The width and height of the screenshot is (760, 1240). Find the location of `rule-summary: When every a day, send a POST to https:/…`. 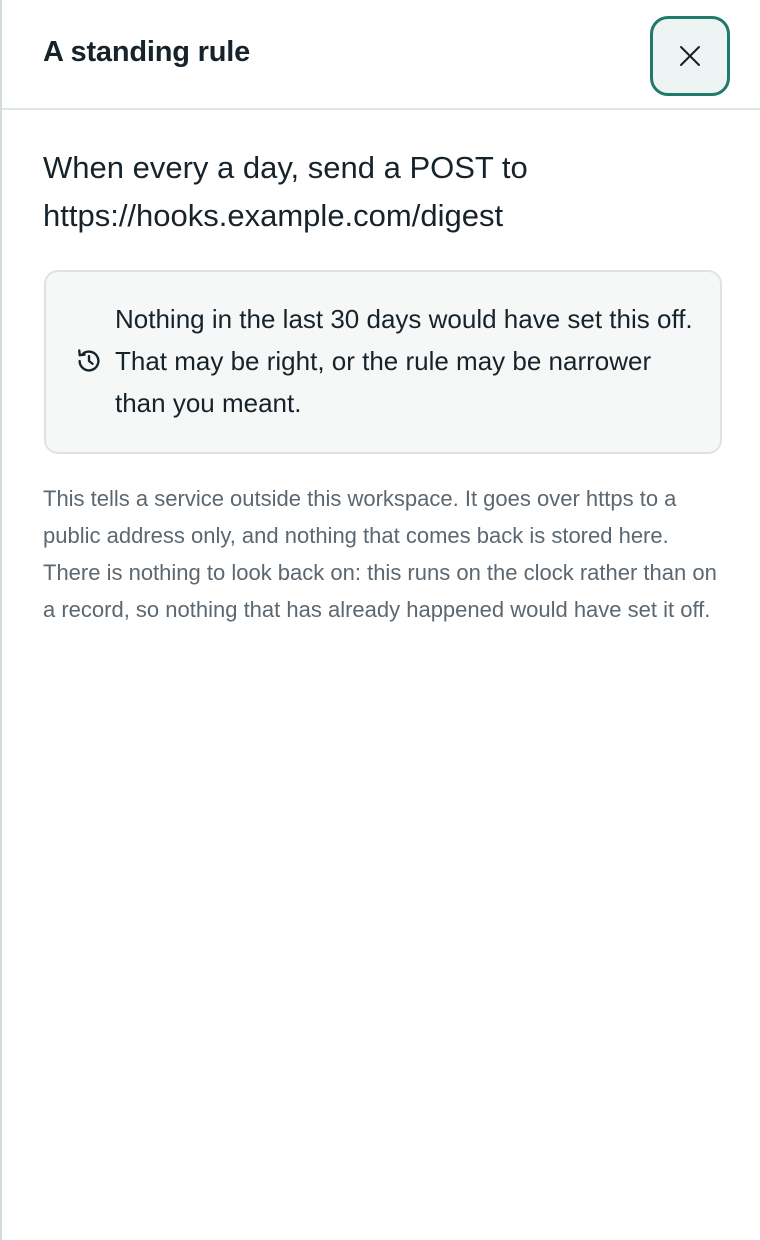

rule-summary: When every a day, send a POST to https:/… is located at coordinates (285, 191).